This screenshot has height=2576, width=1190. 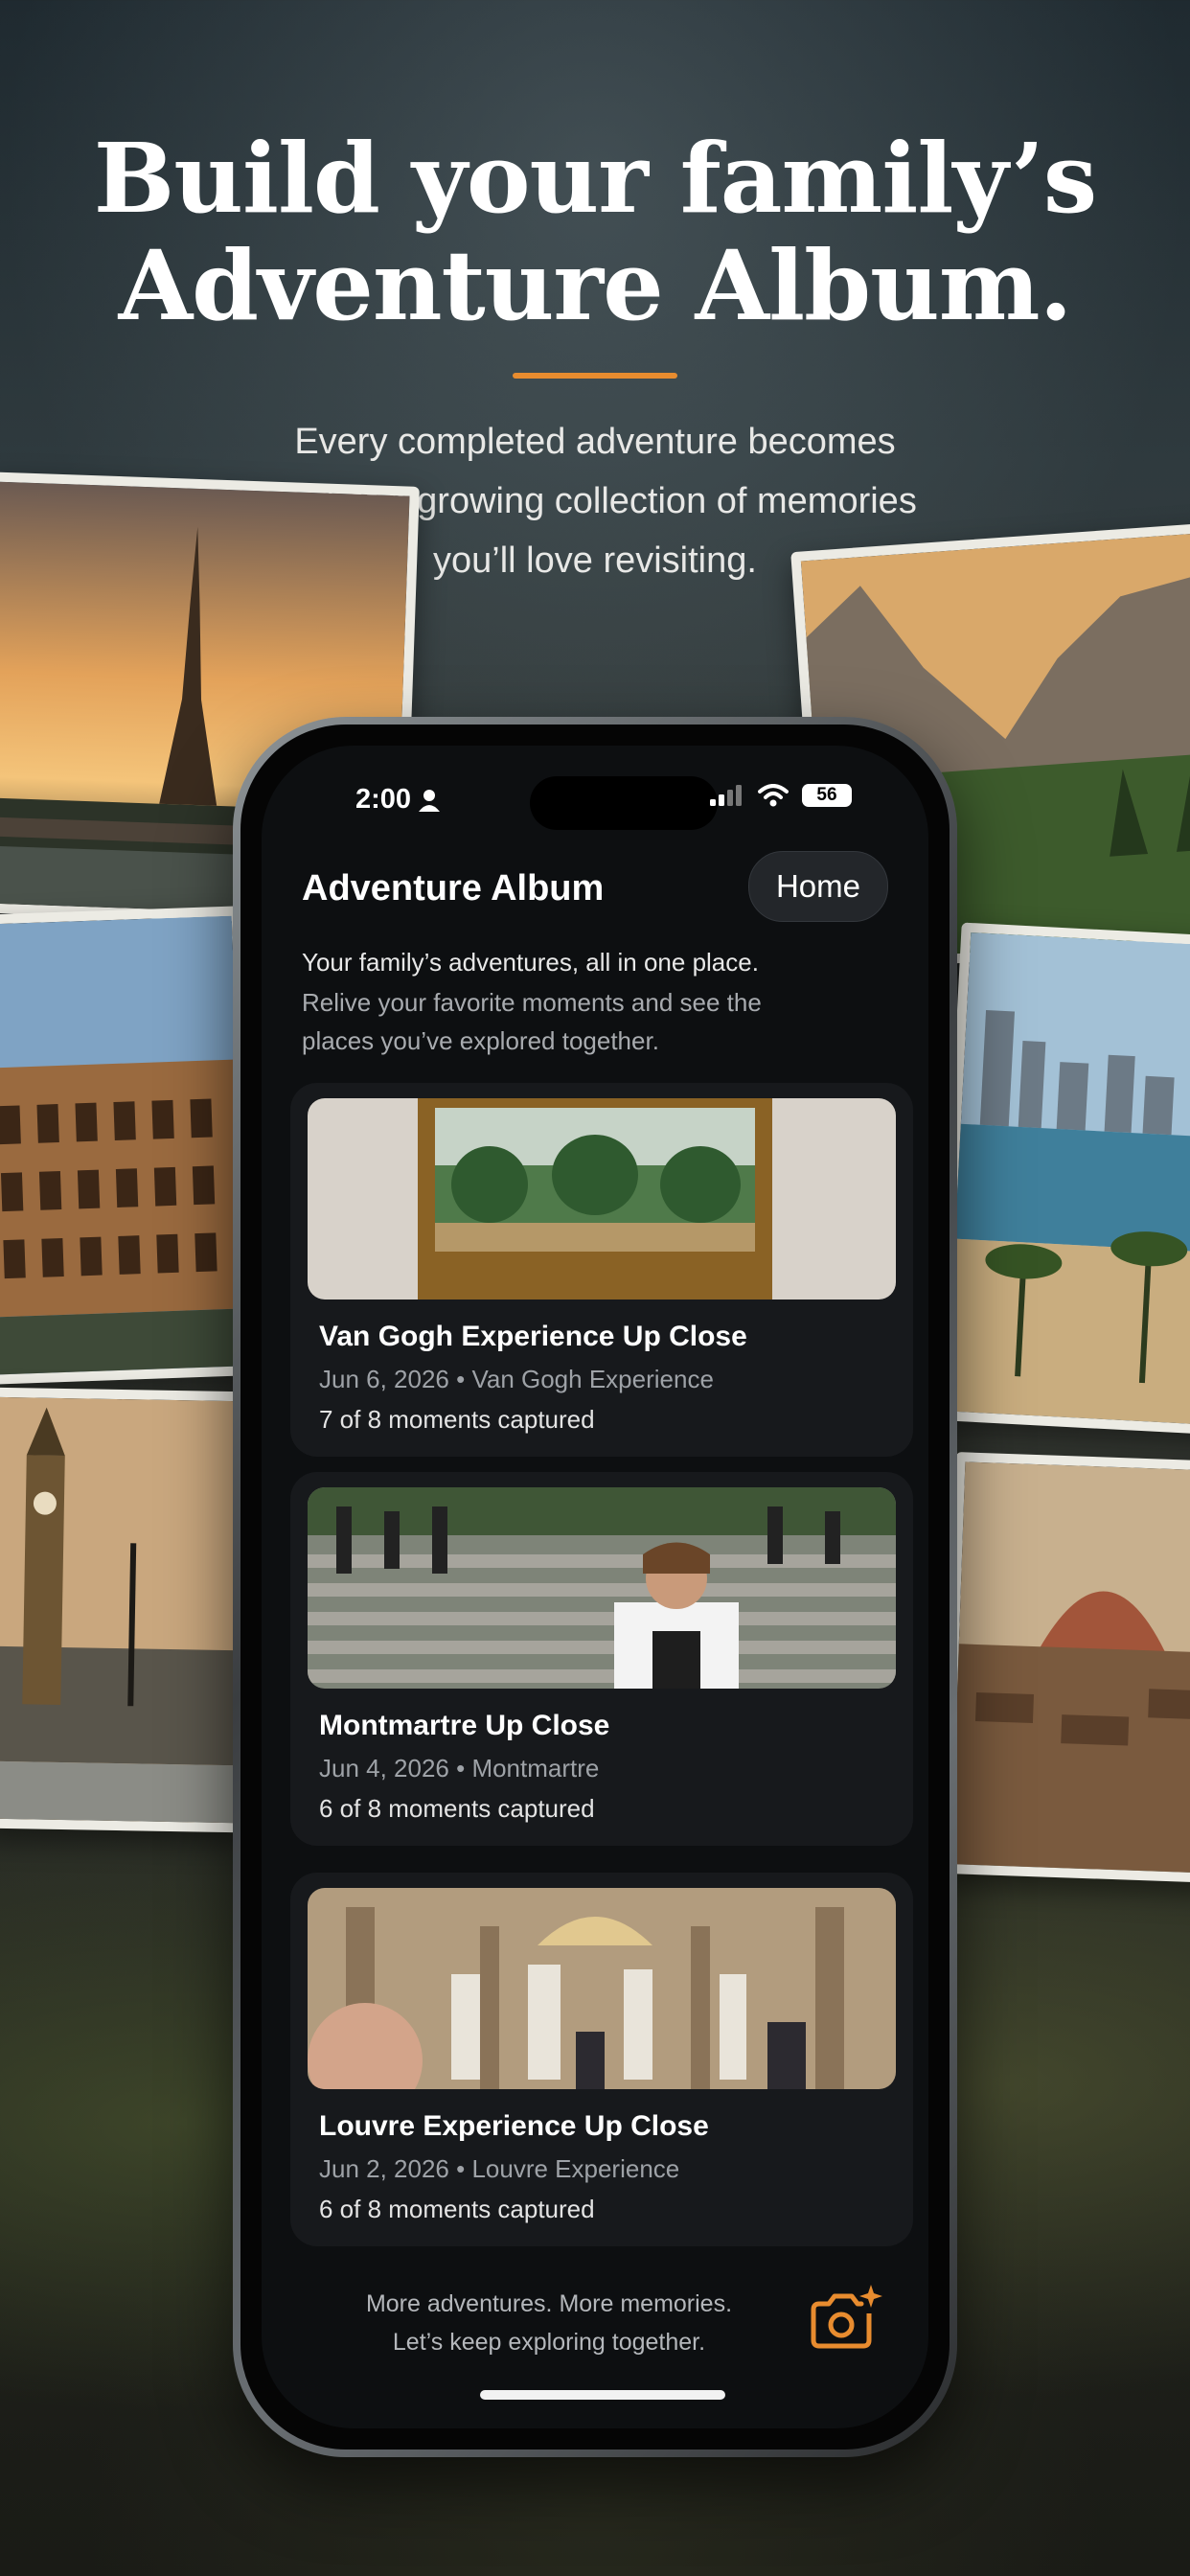 I want to click on adventure-title: Van Gogh Experience Up Close, so click(x=533, y=1336).